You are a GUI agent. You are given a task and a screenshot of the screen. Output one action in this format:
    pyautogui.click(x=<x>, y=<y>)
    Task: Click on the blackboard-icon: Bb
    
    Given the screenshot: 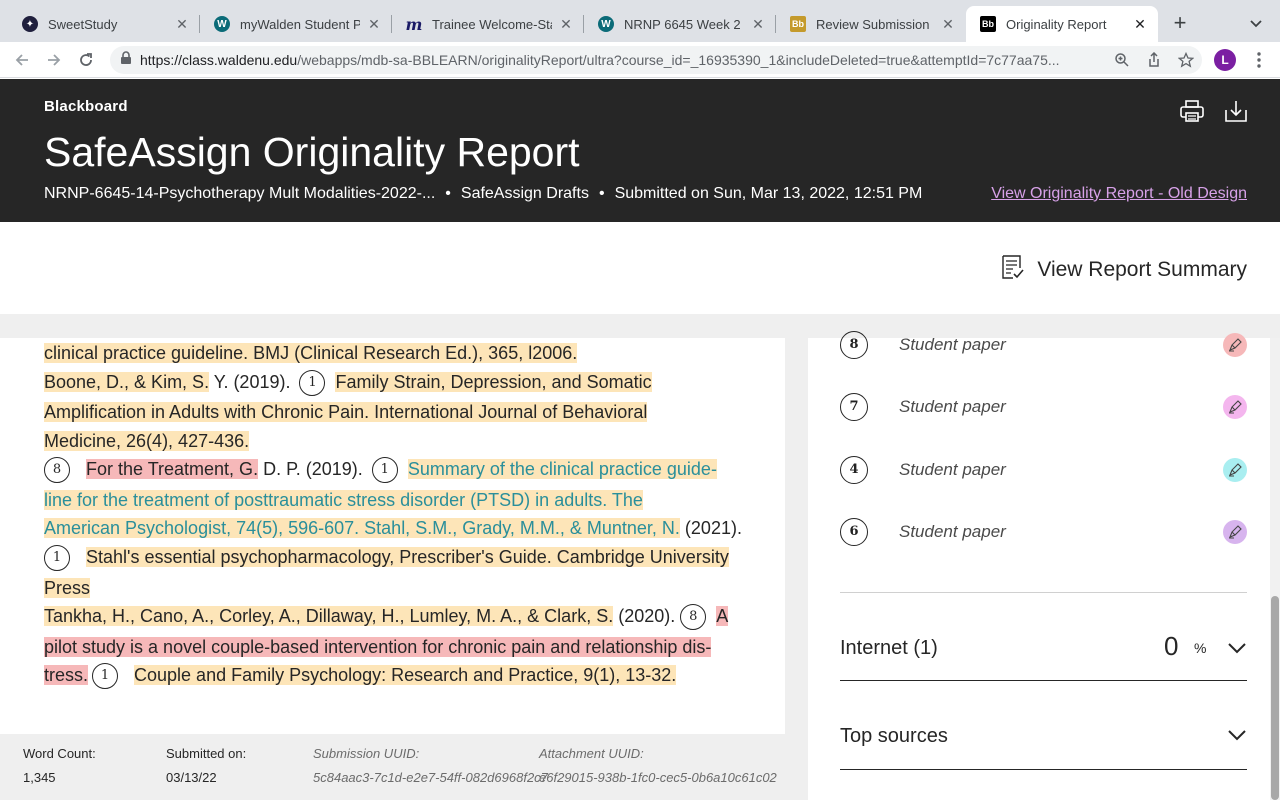 What is the action you would take?
    pyautogui.click(x=988, y=24)
    